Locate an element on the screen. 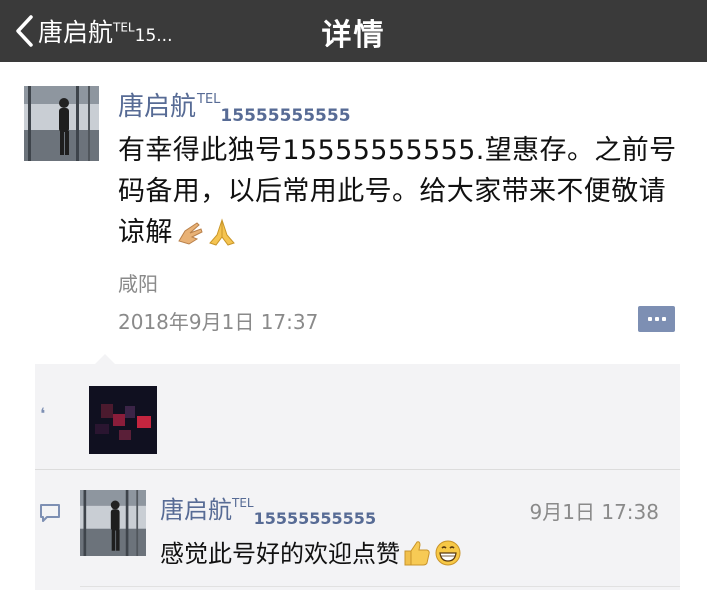 The height and width of the screenshot is (590, 707). author-avatar is located at coordinates (61, 123).